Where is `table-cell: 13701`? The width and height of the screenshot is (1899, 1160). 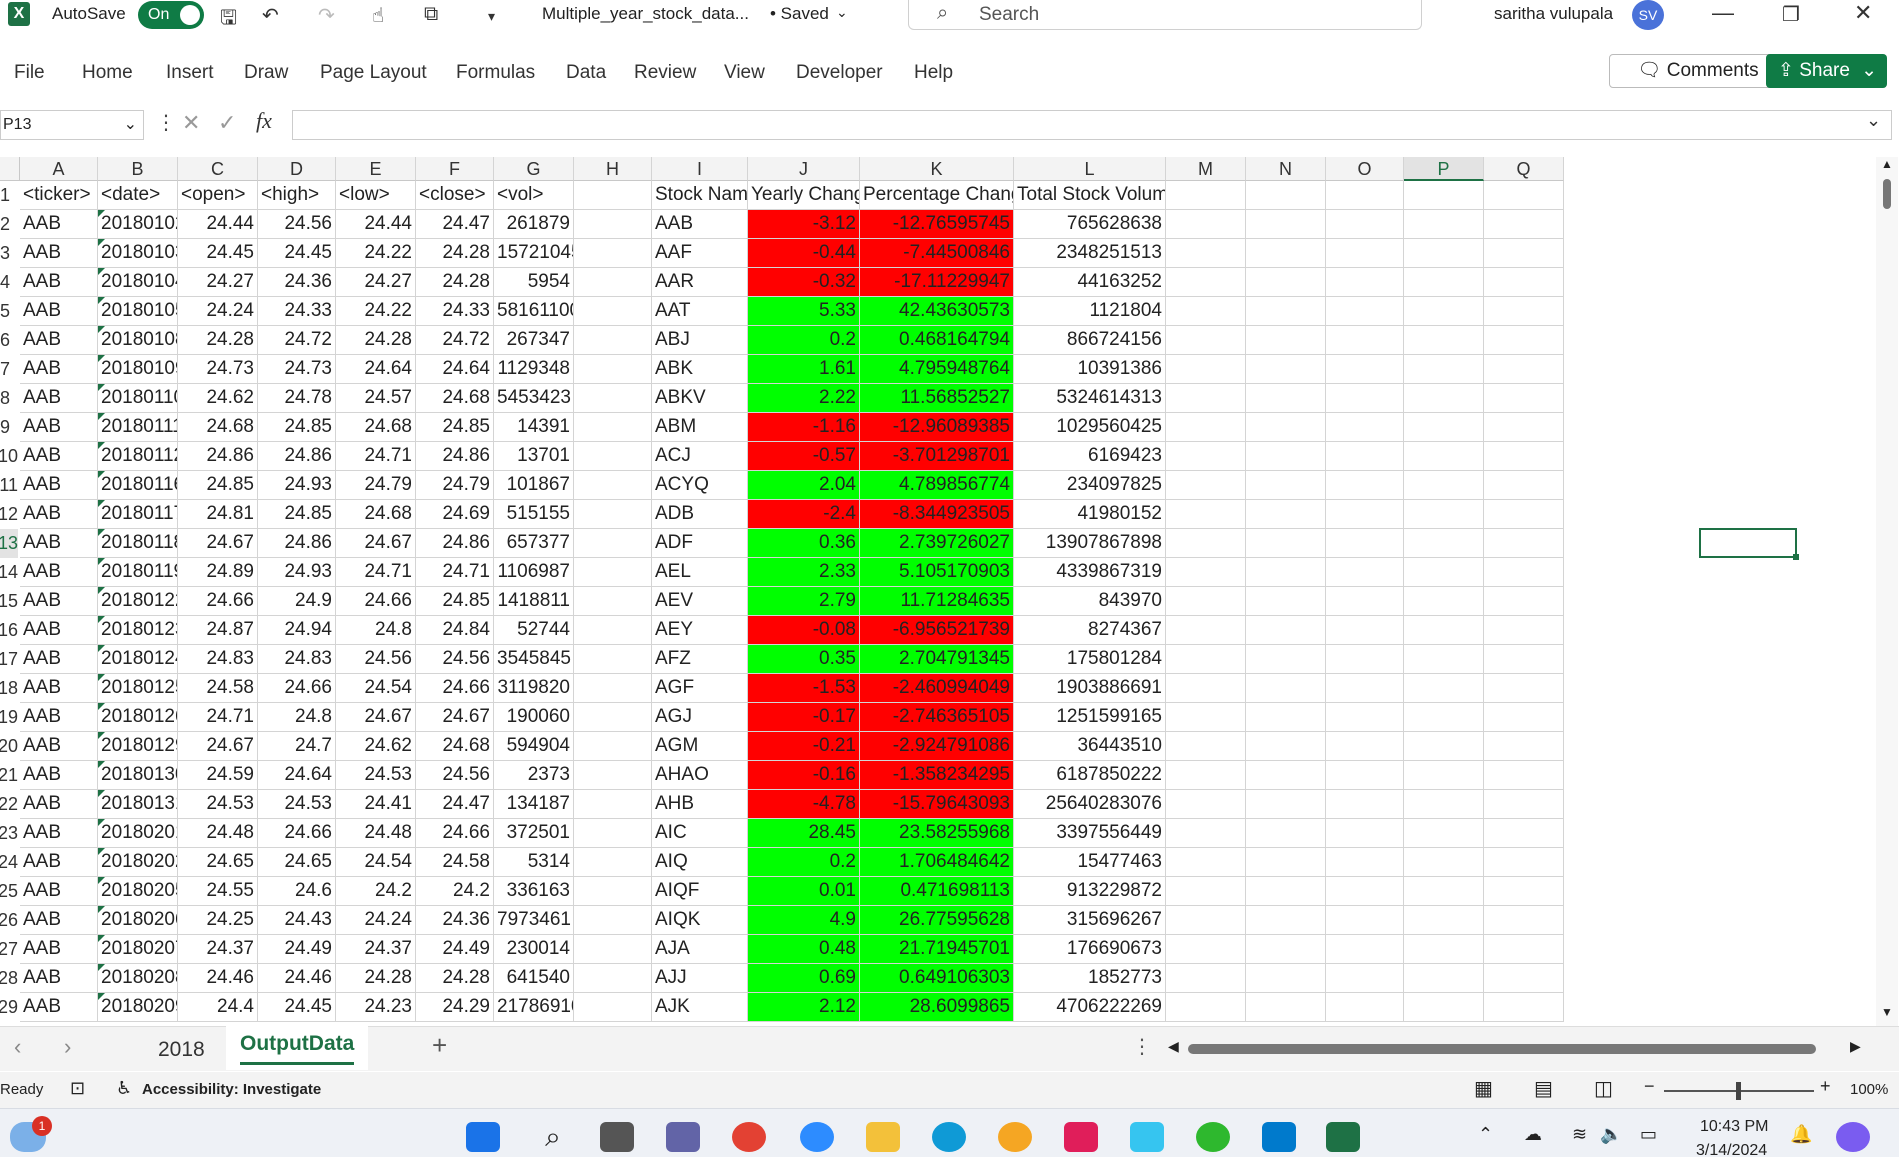 table-cell: 13701 is located at coordinates (534, 456).